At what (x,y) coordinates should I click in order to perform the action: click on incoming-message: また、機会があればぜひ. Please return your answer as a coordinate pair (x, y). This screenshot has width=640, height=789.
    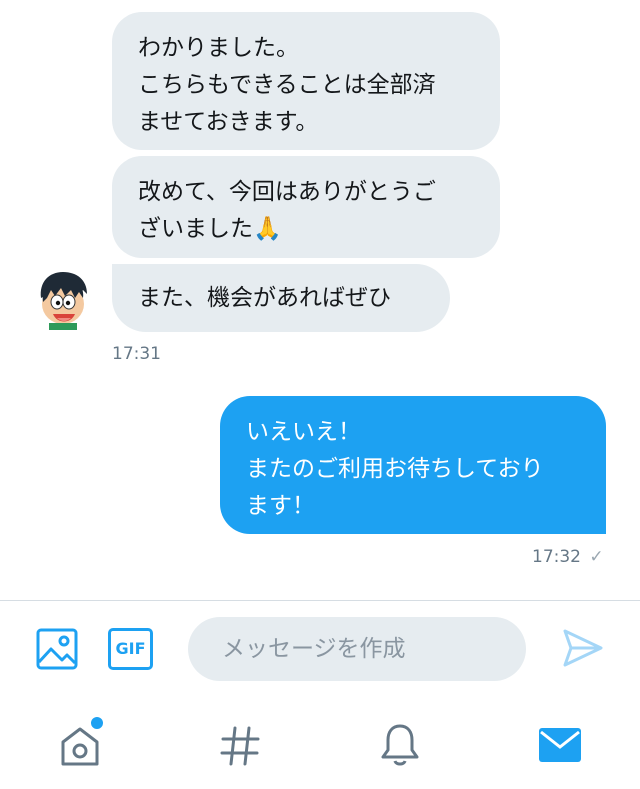
    Looking at the image, I should click on (281, 298).